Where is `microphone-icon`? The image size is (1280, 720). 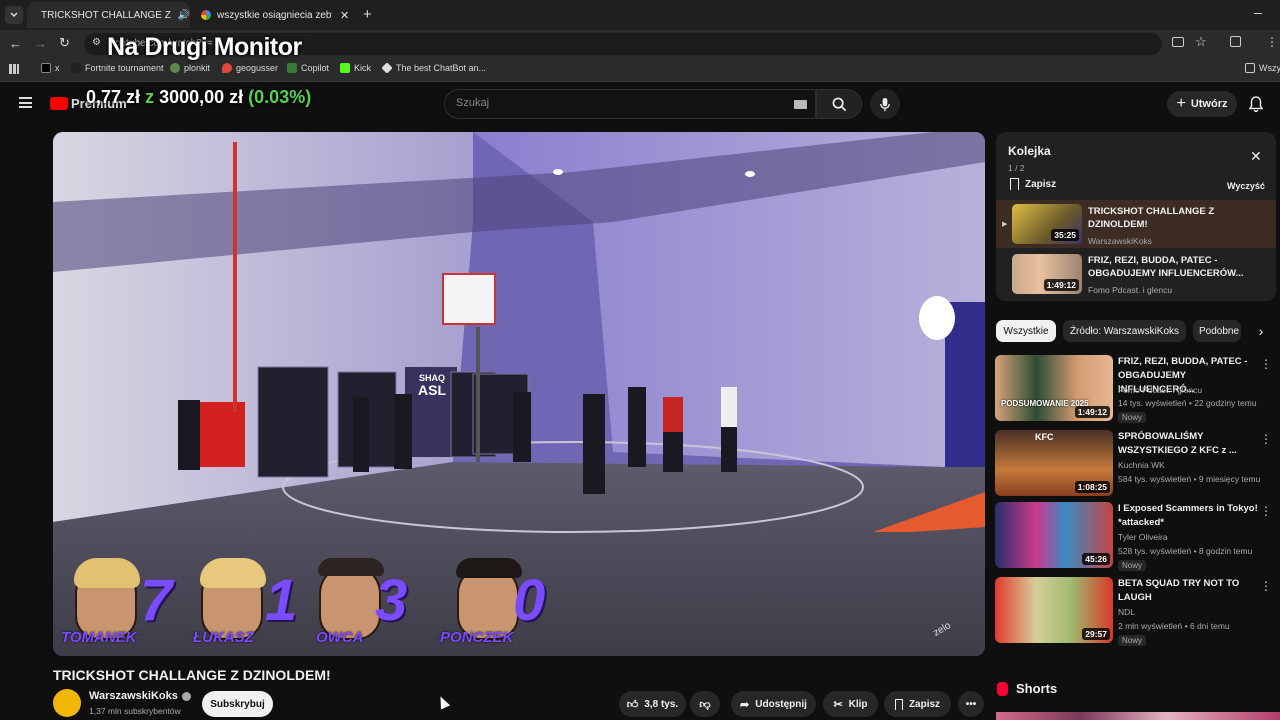
microphone-icon is located at coordinates (885, 104).